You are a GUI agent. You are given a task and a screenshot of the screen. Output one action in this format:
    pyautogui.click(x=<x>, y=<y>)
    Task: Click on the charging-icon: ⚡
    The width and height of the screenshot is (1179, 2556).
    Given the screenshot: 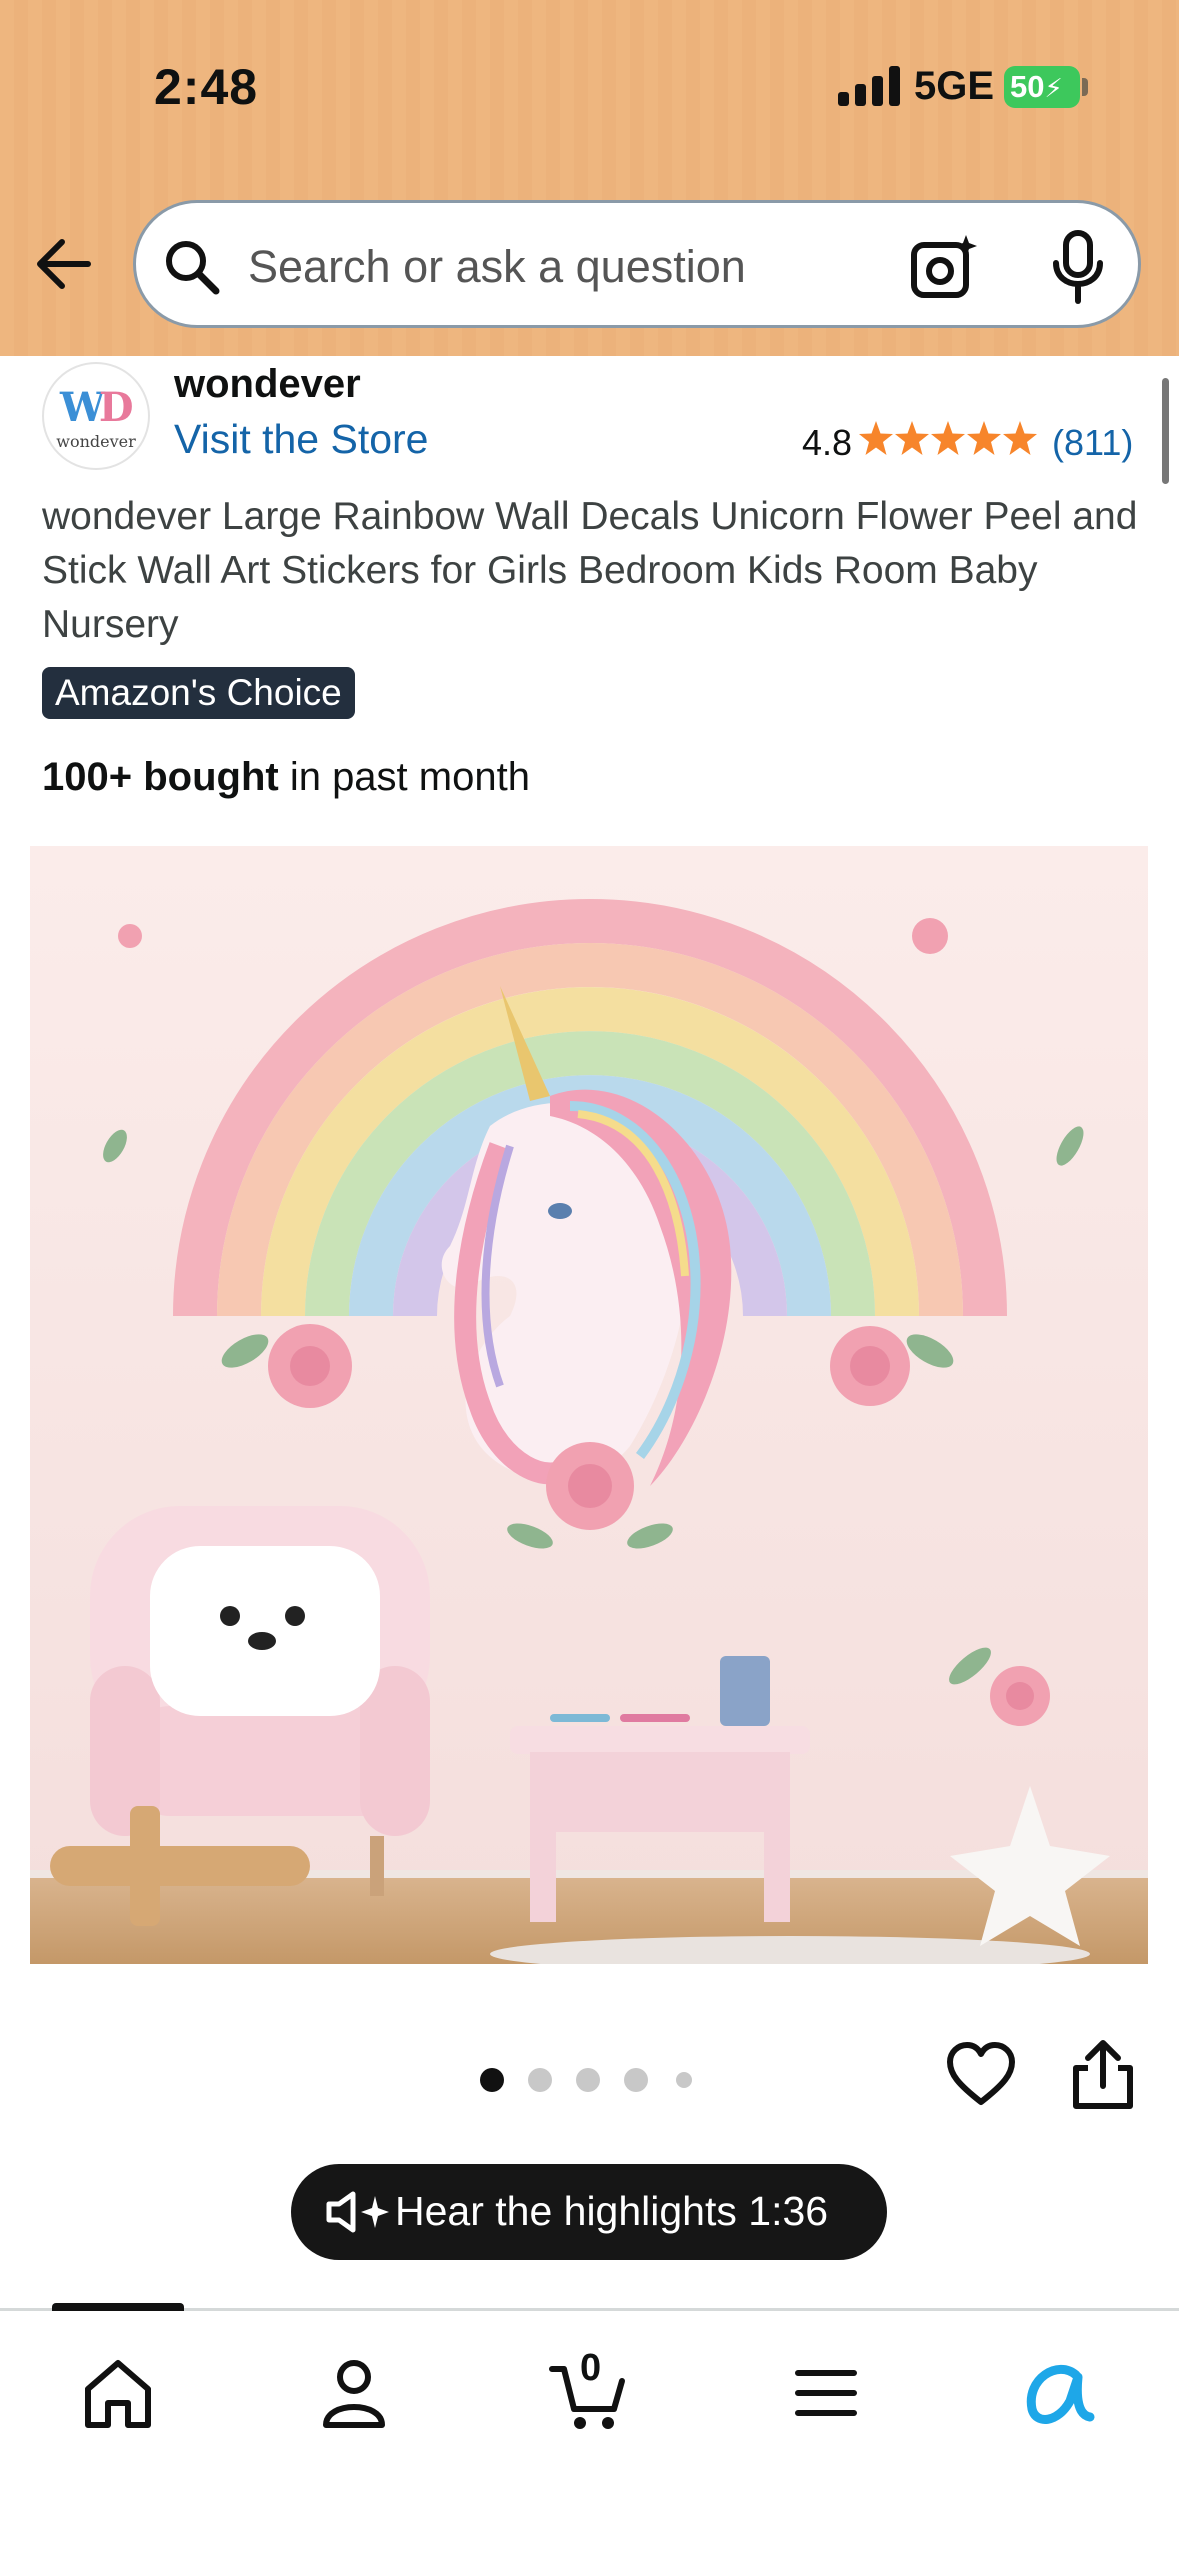 What is the action you would take?
    pyautogui.click(x=1053, y=88)
    